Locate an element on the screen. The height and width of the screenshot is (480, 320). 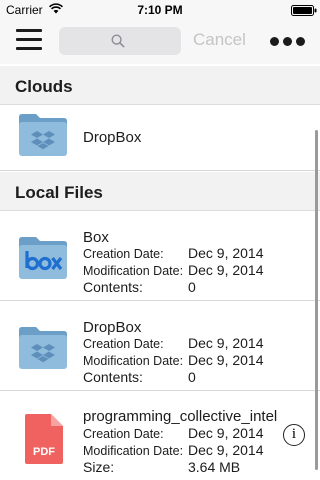
pdf-badge: PDF is located at coordinates (44, 452).